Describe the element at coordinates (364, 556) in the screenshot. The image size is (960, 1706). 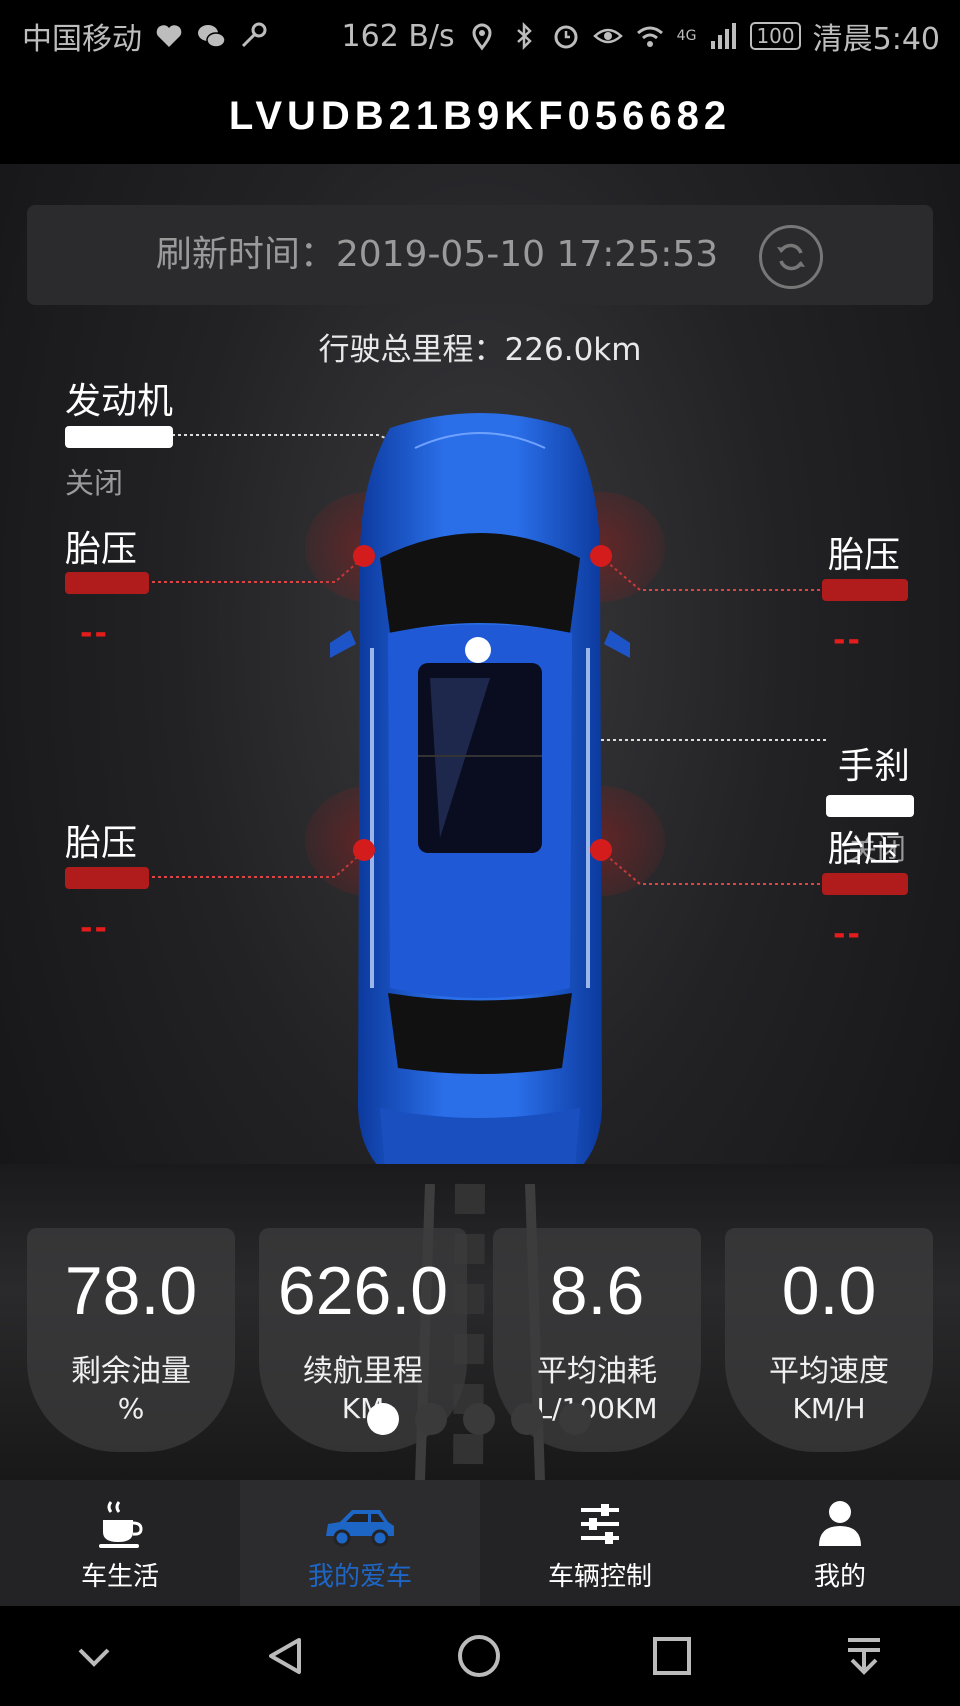
I see `tire-pointer-front-left` at that location.